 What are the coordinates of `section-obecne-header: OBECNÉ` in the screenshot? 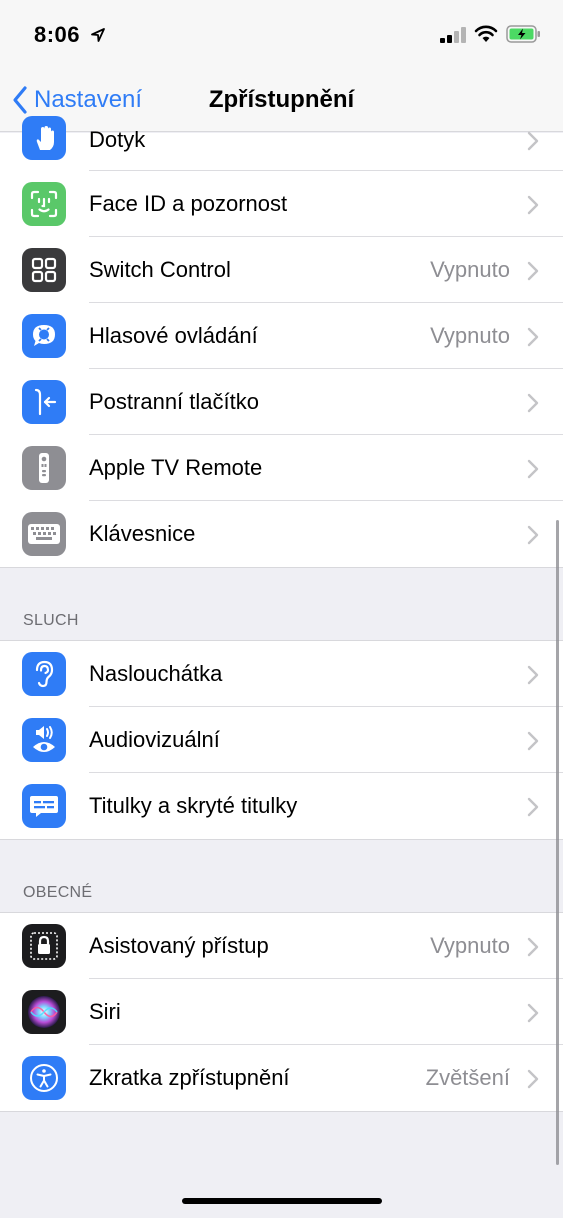 It's located at (281, 876).